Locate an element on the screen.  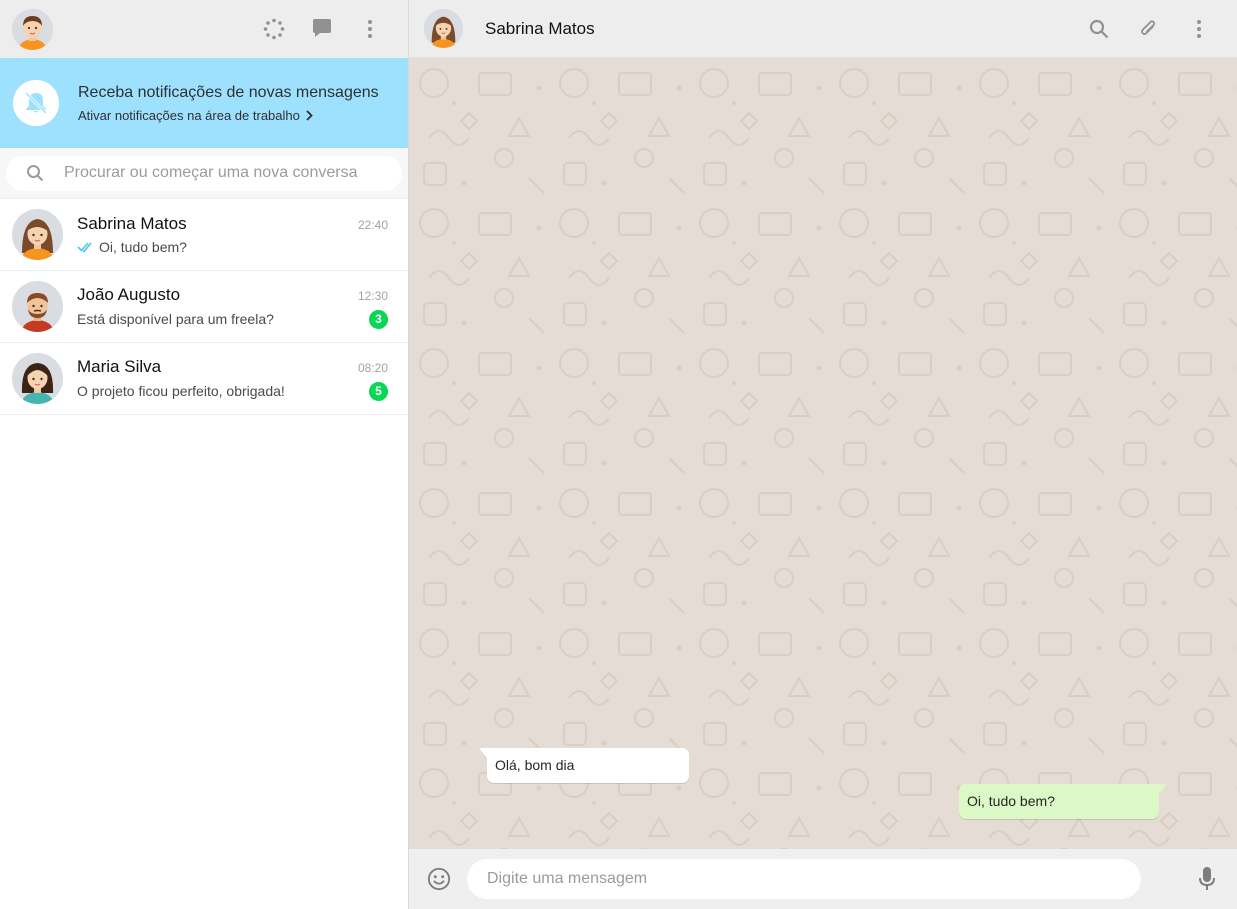
search-box is located at coordinates (204, 173).